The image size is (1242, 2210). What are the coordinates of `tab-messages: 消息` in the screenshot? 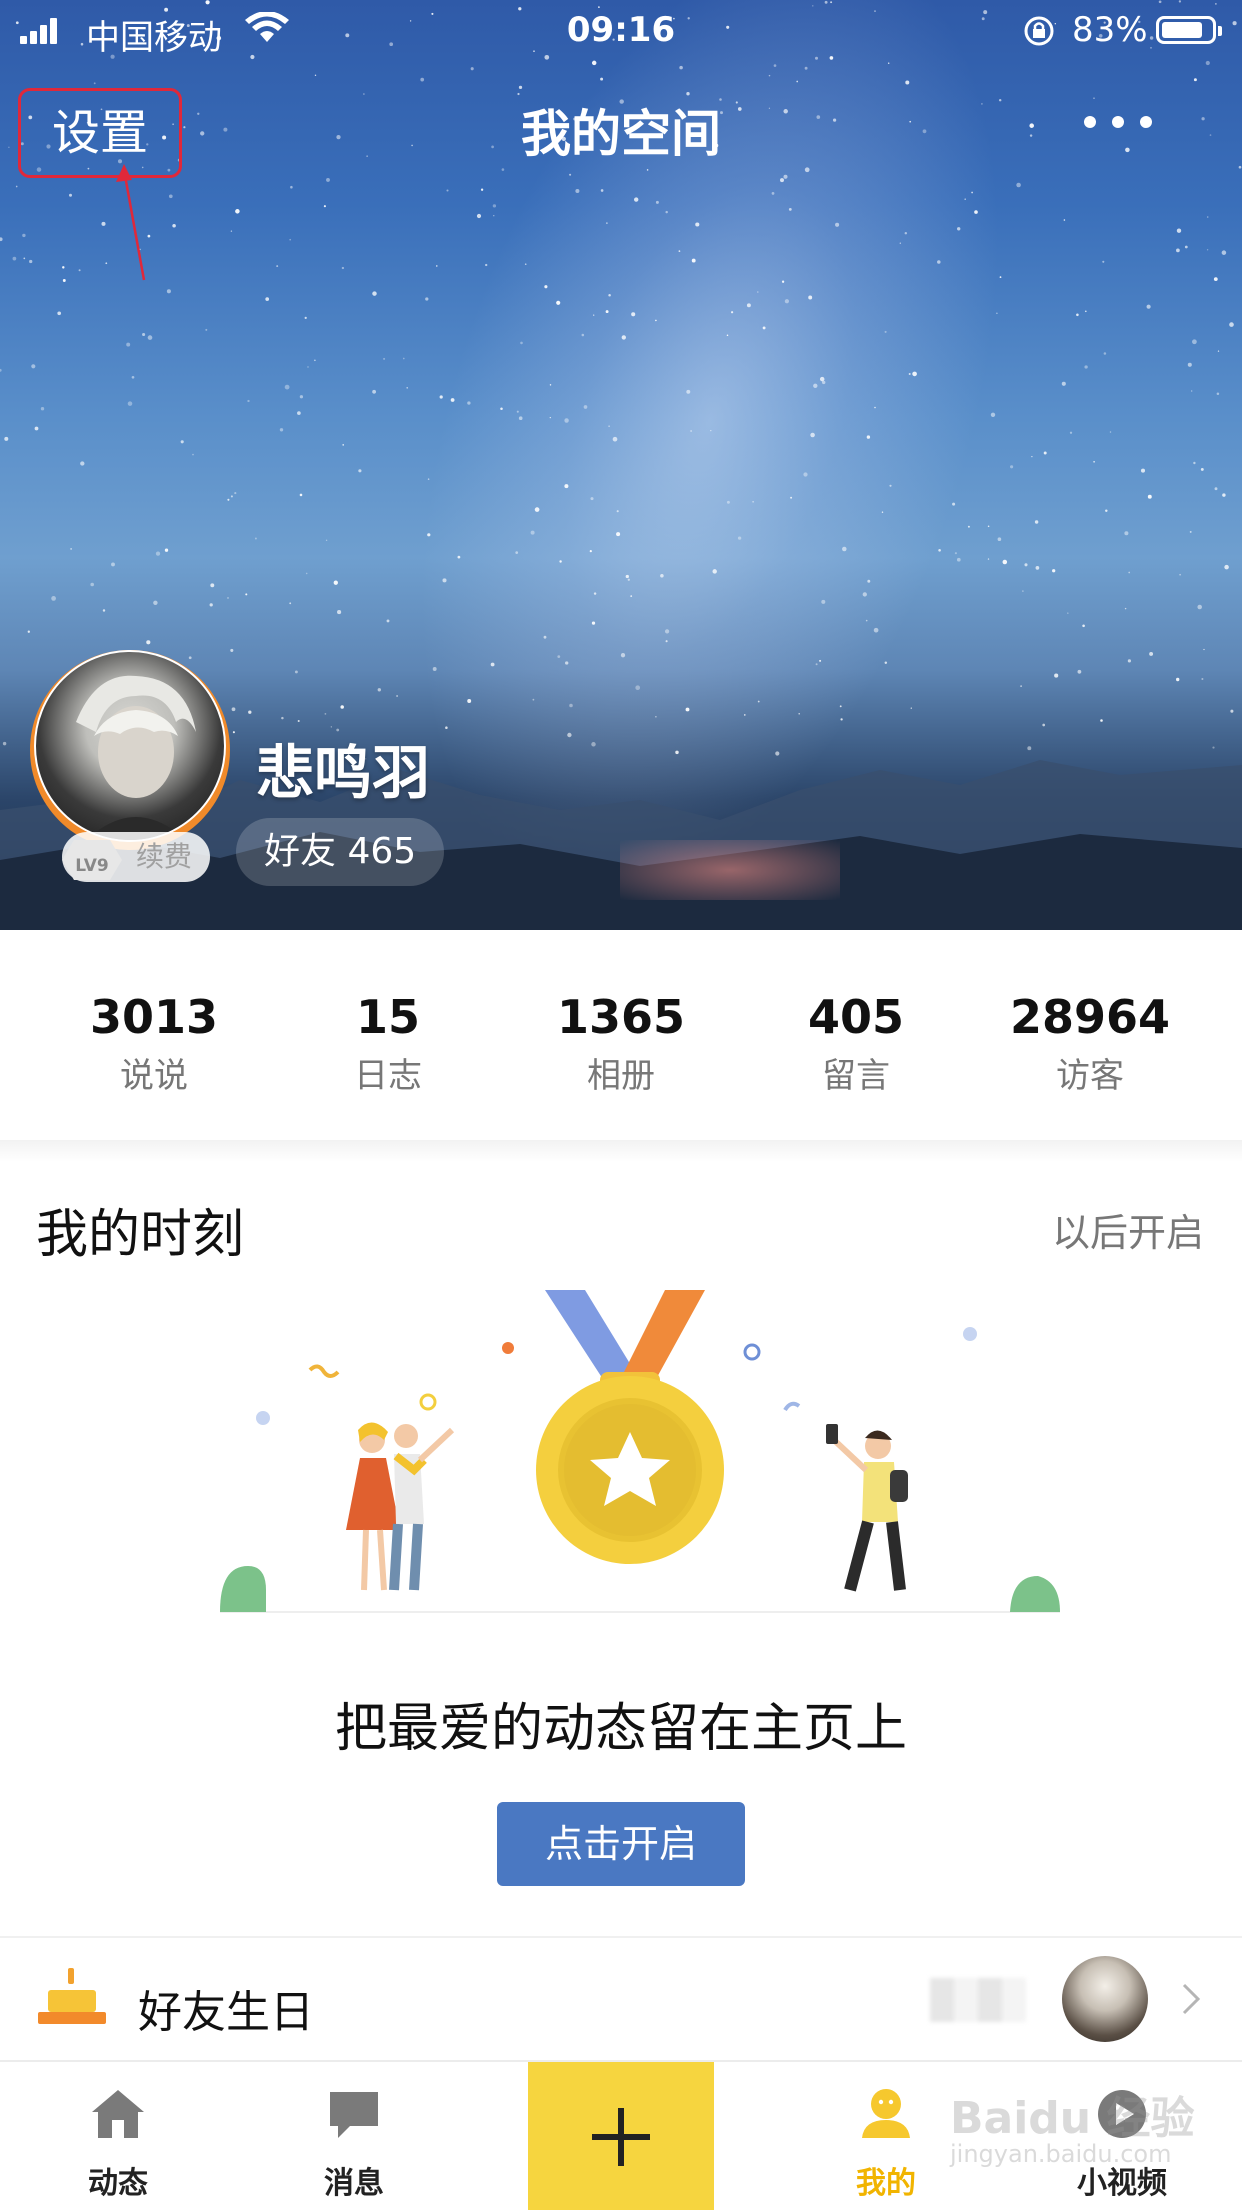 It's located at (354, 2136).